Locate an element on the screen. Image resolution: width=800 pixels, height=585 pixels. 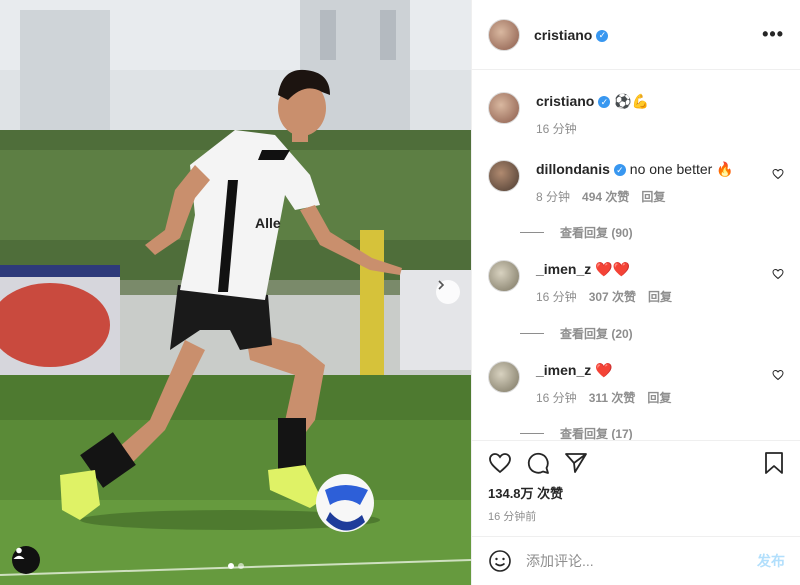
view-replies: 查看回复 (17) is located at coordinates (576, 432).